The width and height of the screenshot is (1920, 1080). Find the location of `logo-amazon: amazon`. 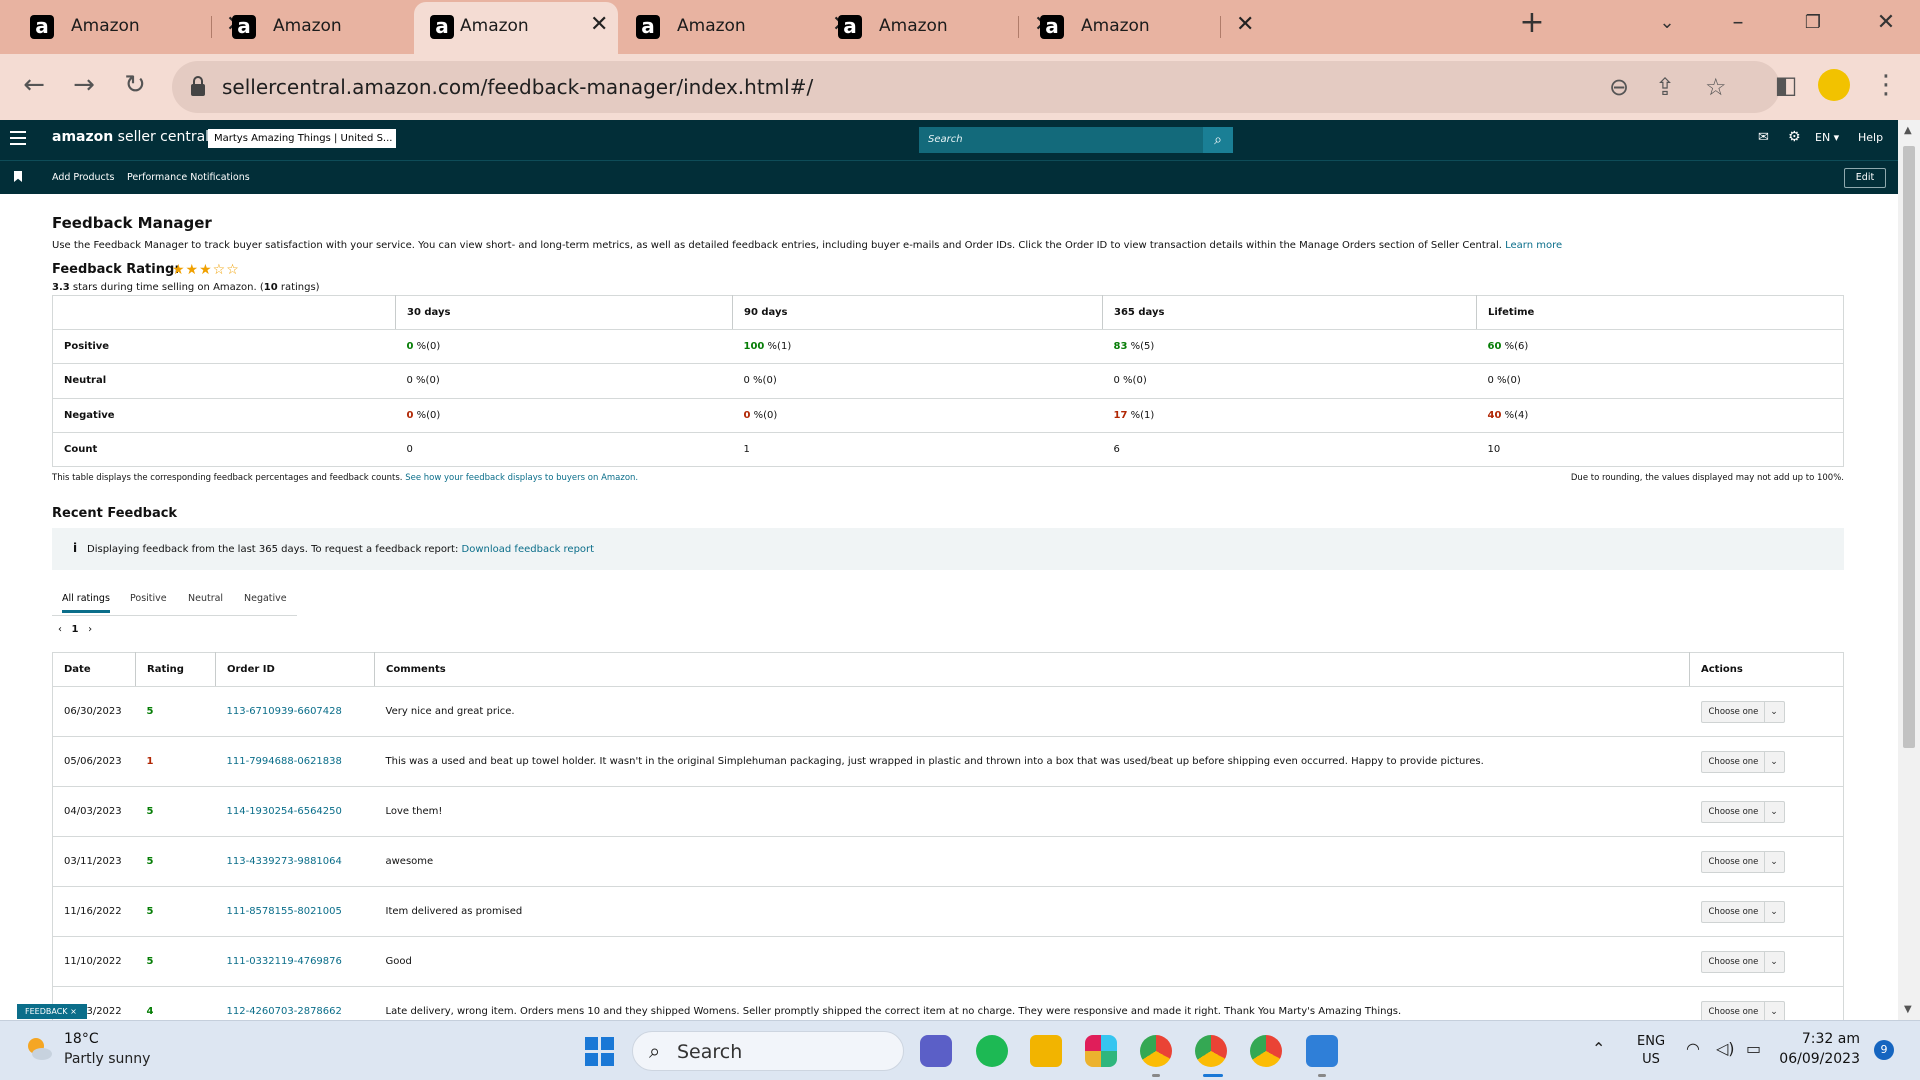

logo-amazon: amazon is located at coordinates (83, 137).